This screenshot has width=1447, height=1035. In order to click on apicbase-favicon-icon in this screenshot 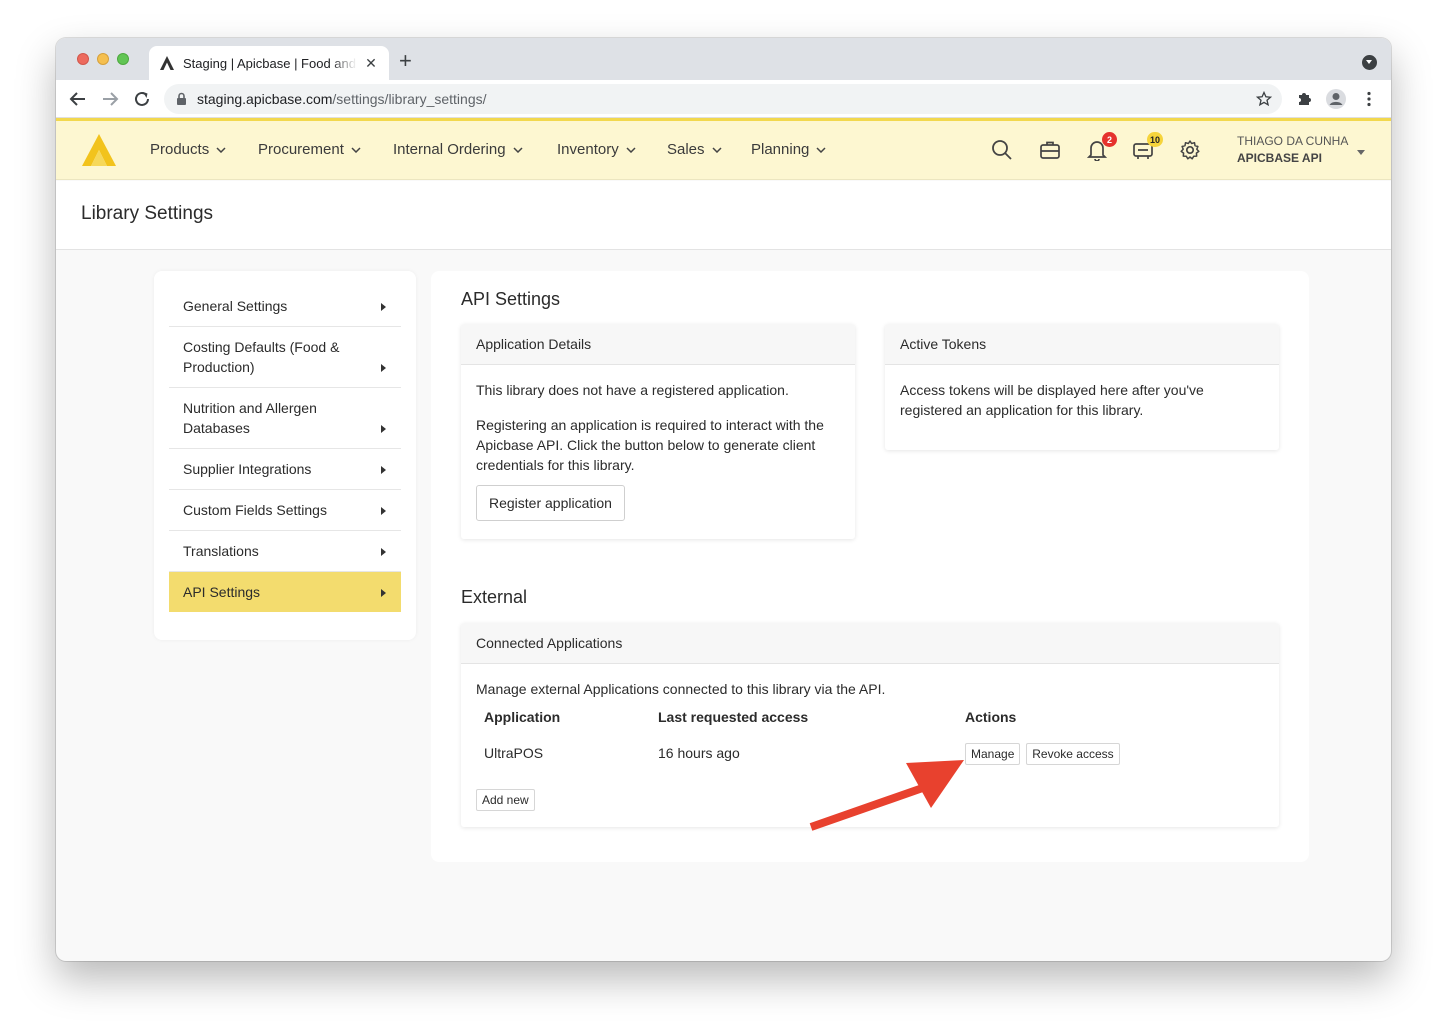, I will do `click(167, 63)`.